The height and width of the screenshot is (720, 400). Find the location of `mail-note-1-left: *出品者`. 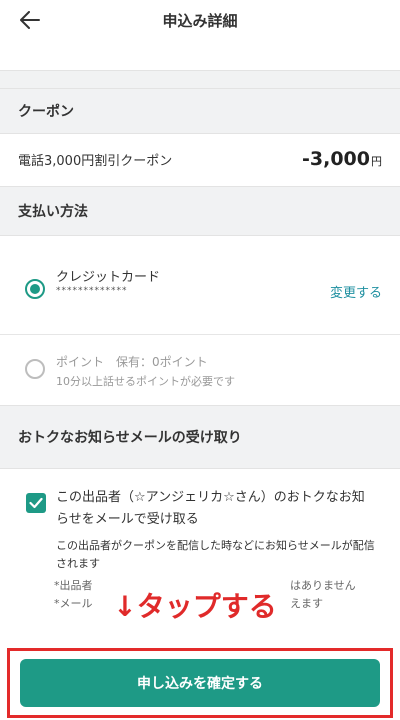

mail-note-1-left: *出品者 is located at coordinates (73, 585).